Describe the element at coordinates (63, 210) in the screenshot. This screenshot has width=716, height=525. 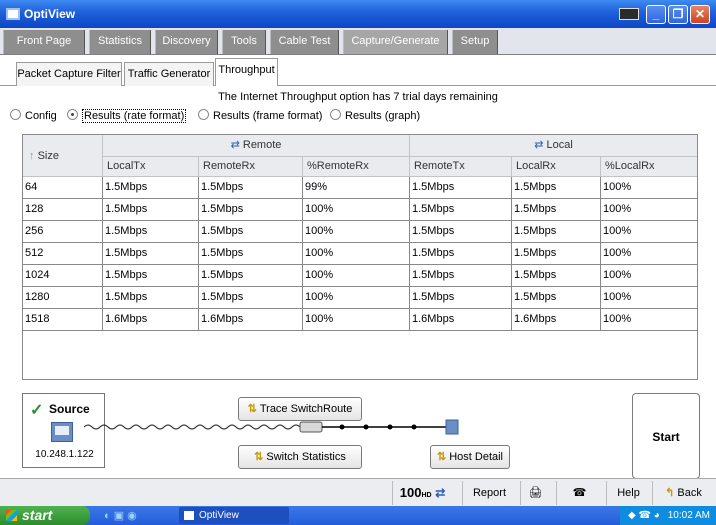
I see `table-cell: 128` at that location.